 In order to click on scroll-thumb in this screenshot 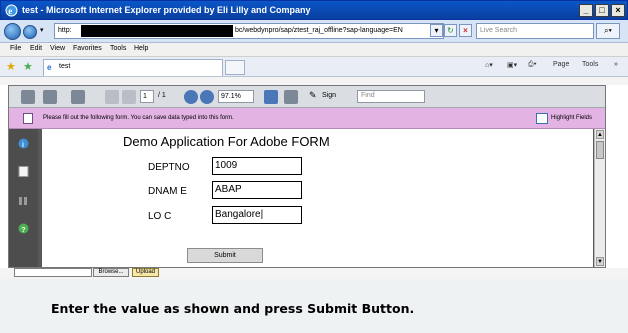, I will do `click(600, 150)`.